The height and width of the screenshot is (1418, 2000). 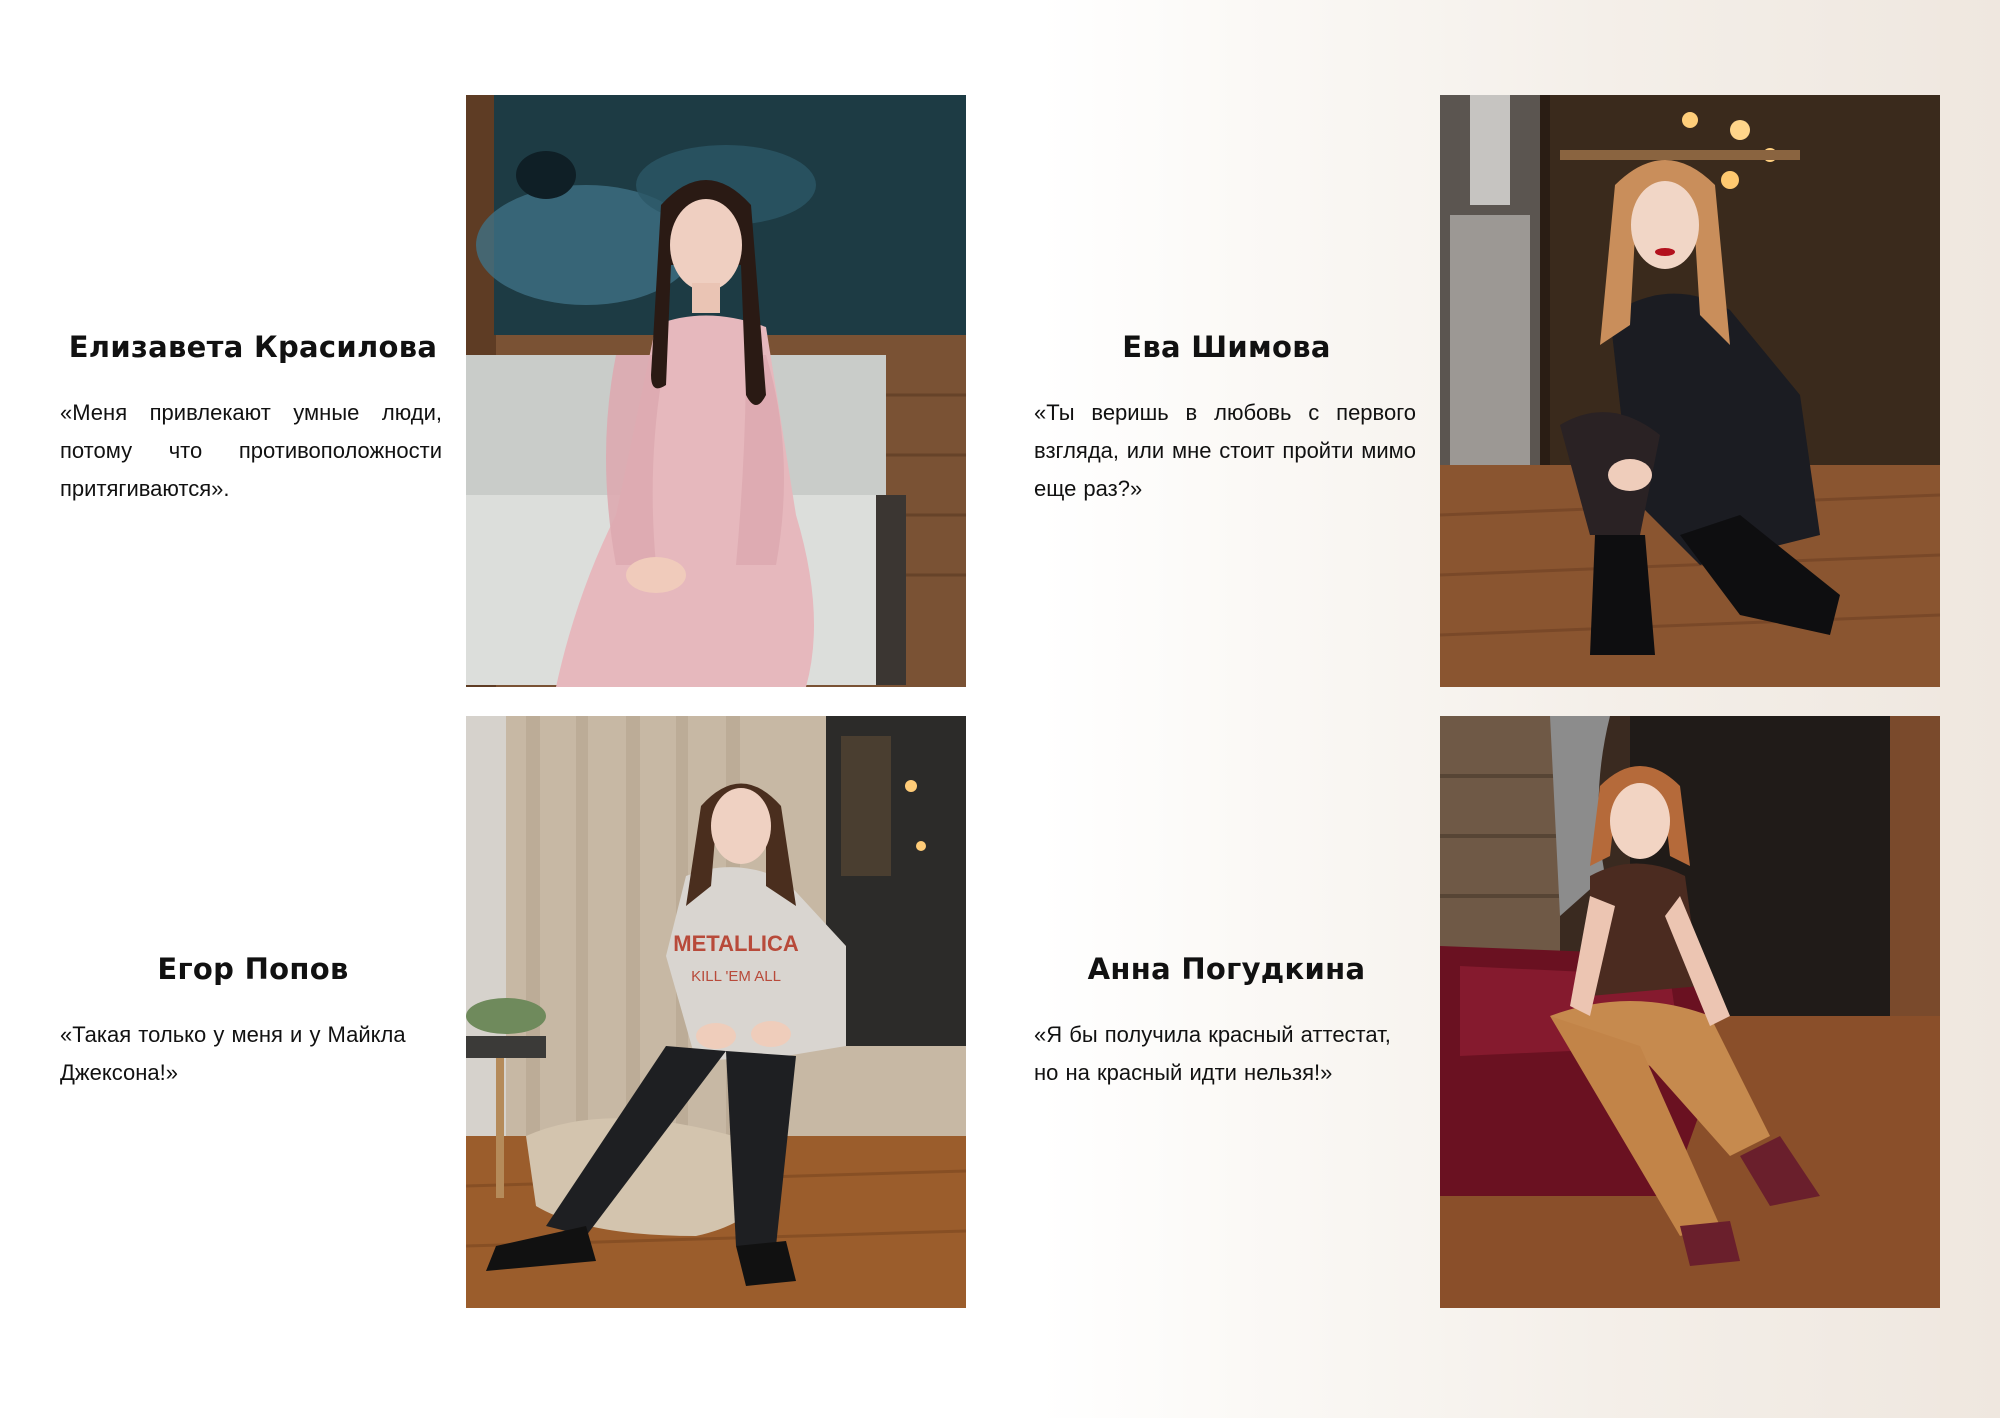 What do you see at coordinates (736, 976) in the screenshot?
I see `hoodie-slogan-text: KILL 'EM ALL` at bounding box center [736, 976].